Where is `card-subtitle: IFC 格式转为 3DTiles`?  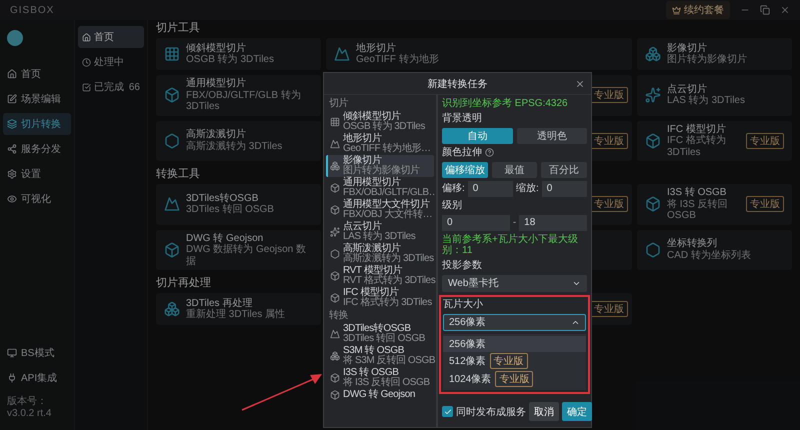
card-subtitle: IFC 格式转为 3DTiles is located at coordinates (697, 146).